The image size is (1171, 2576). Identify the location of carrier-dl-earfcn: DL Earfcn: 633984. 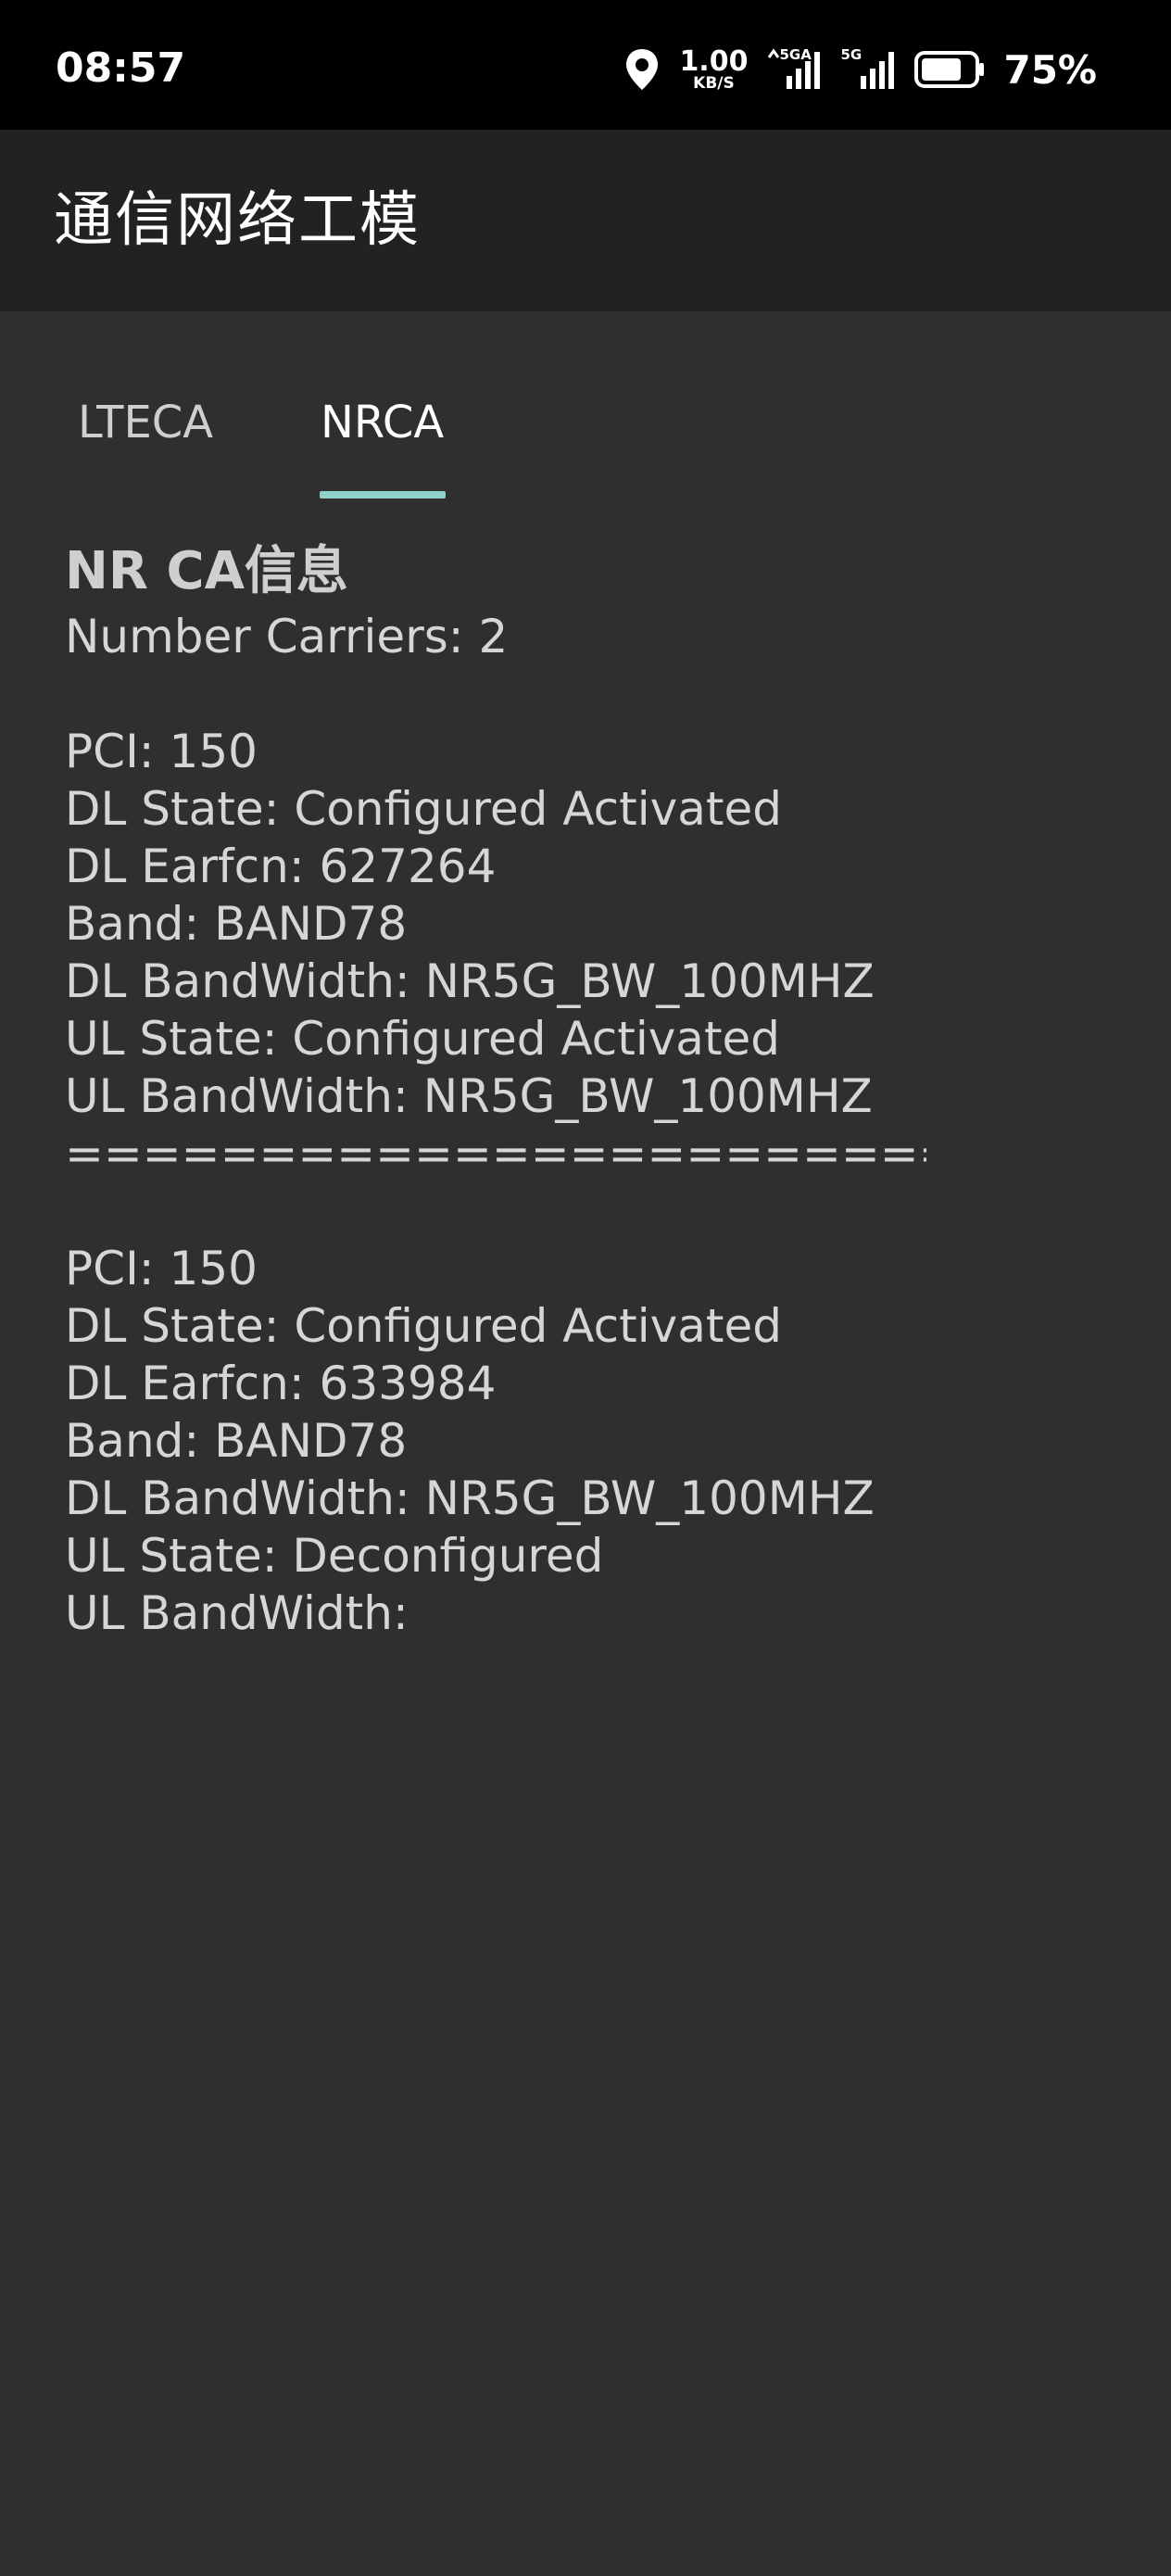
(281, 1384).